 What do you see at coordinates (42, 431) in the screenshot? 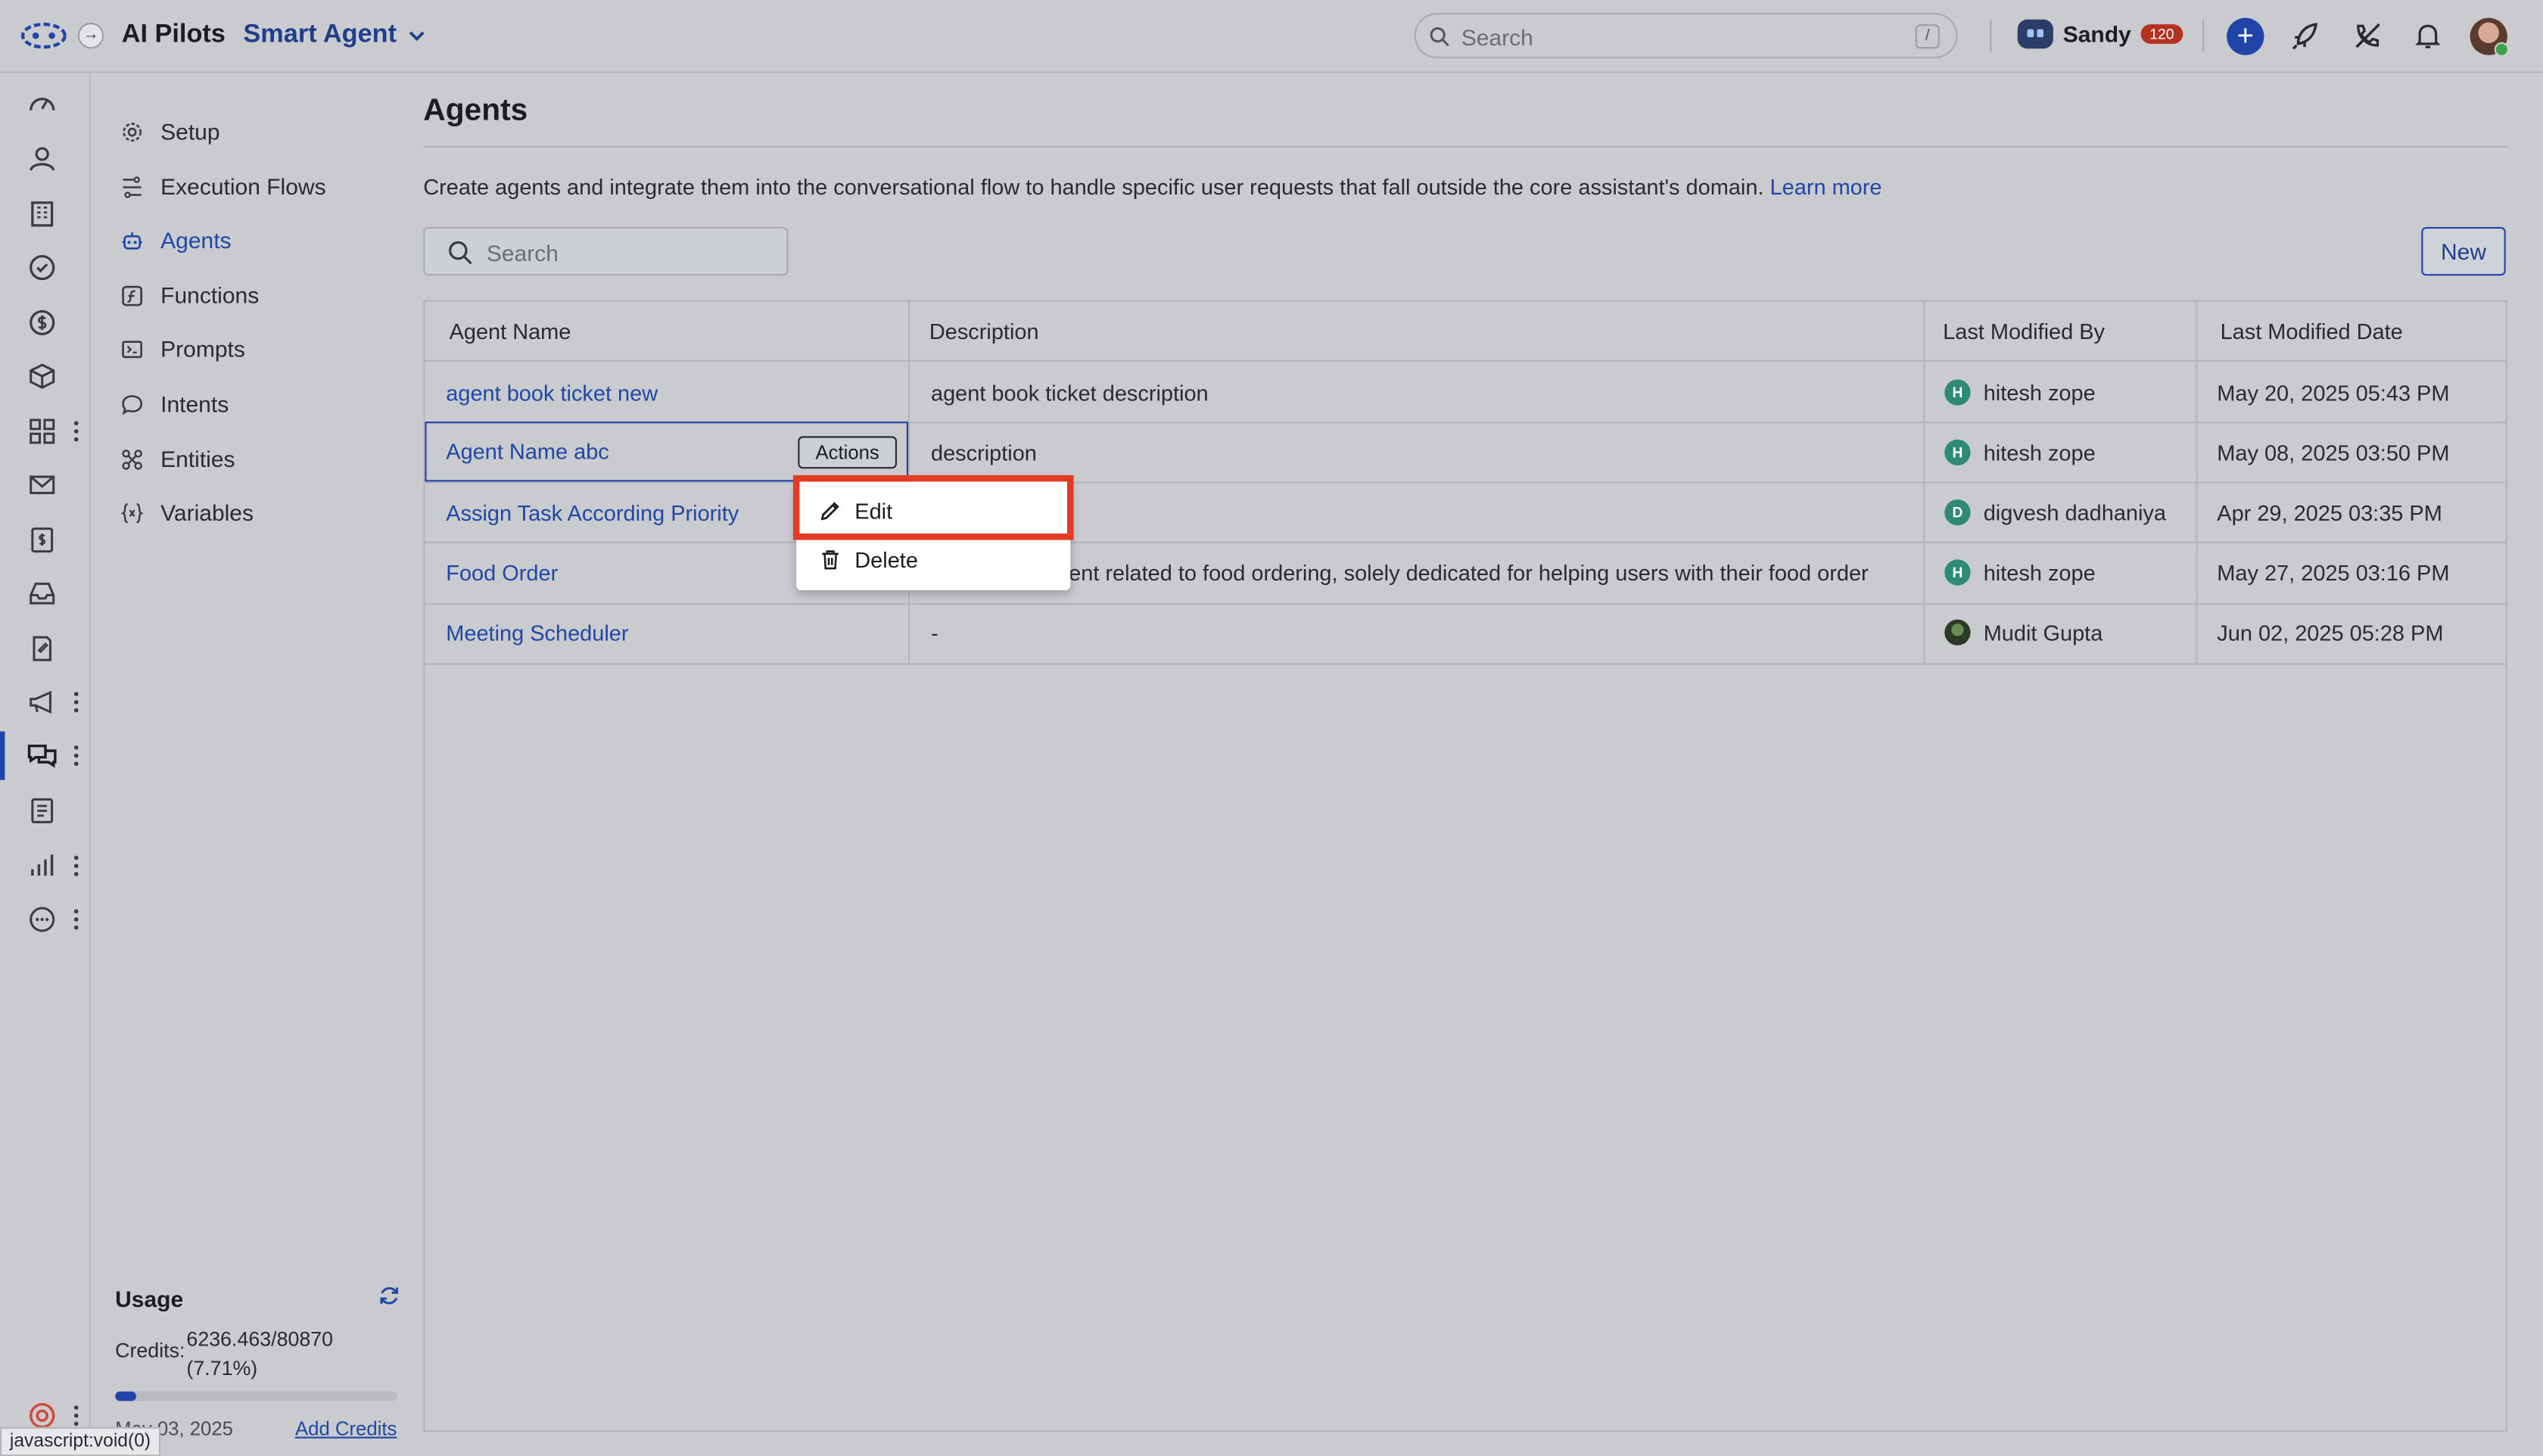
I see `apps-grid-icon` at bounding box center [42, 431].